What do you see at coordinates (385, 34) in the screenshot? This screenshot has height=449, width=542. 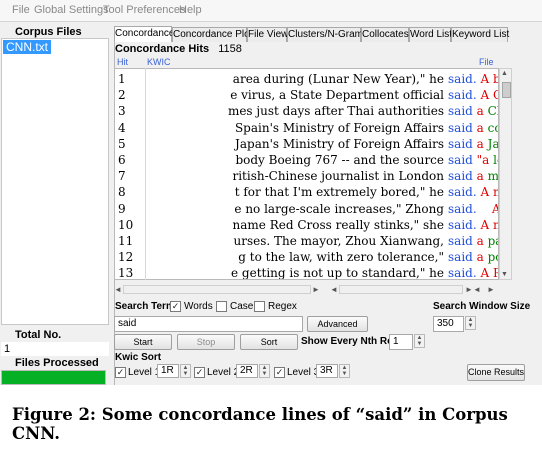 I see `tab-collocates: Collocates` at bounding box center [385, 34].